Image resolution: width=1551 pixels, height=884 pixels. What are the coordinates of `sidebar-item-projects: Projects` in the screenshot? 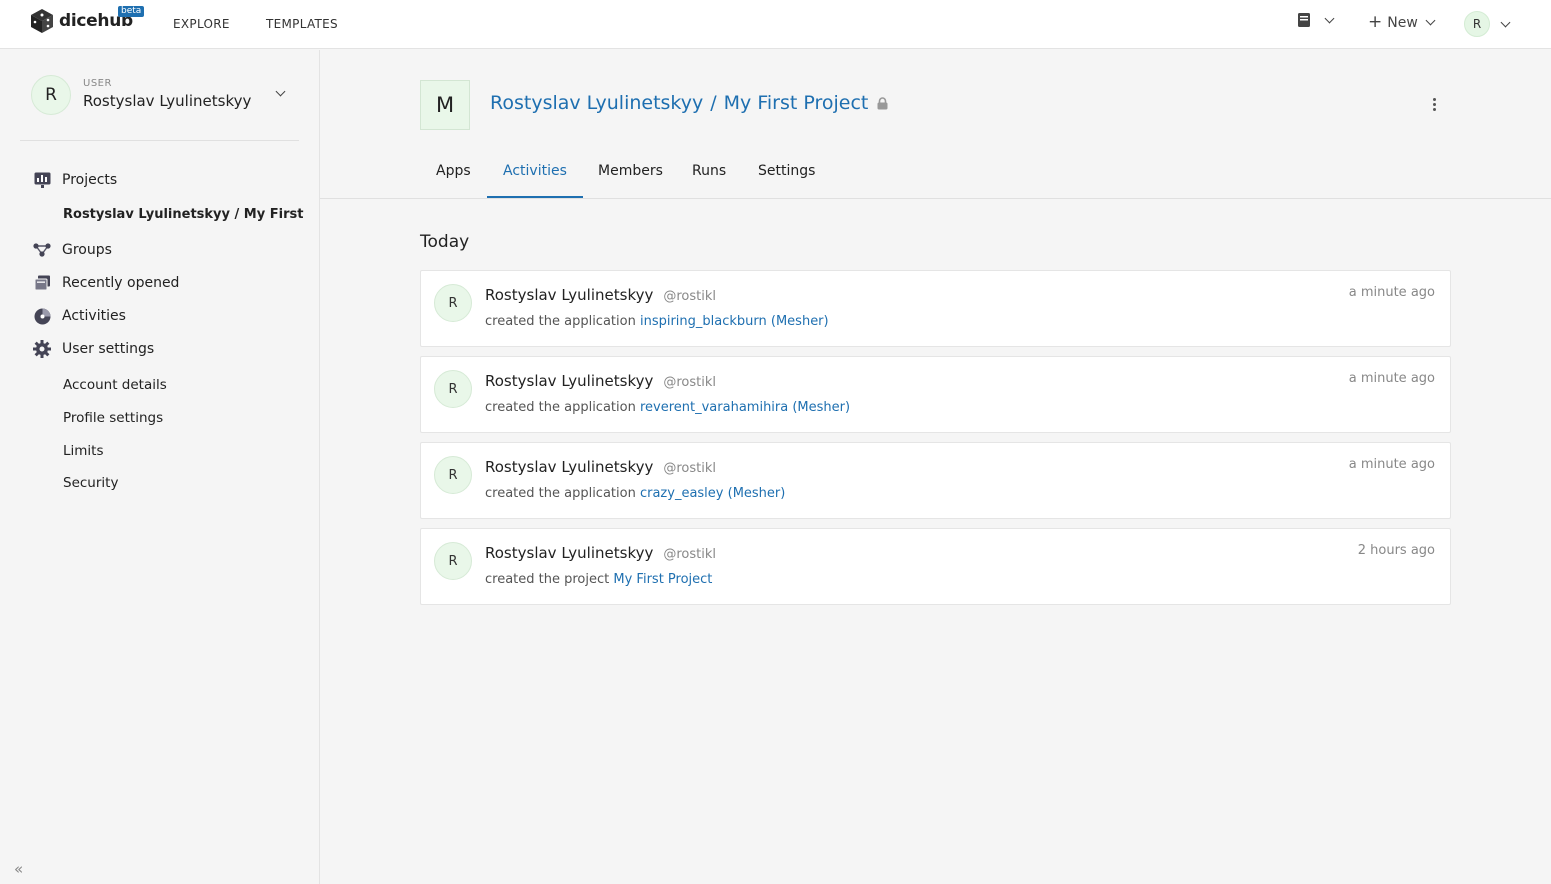 It's located at (75, 180).